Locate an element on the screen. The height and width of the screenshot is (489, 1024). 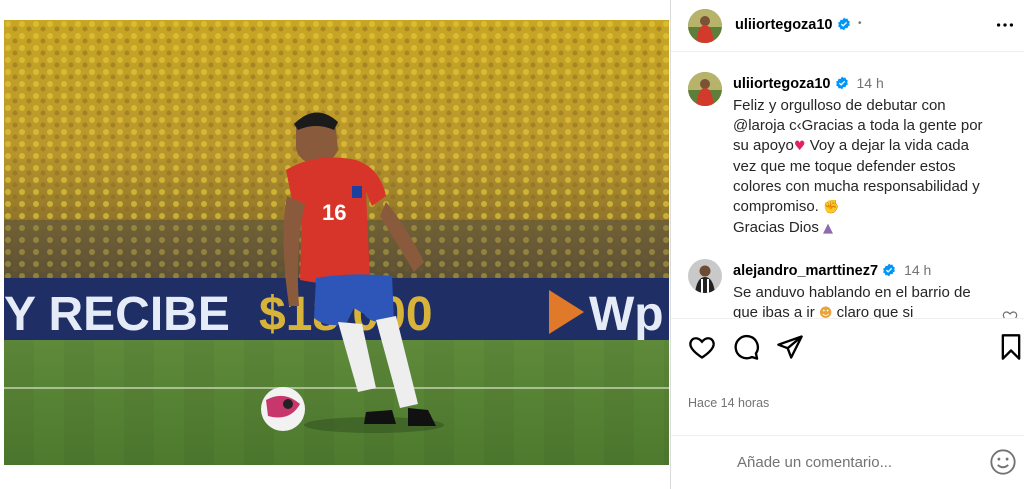
praying-hands-emoji: ▲ is located at coordinates (828, 228).